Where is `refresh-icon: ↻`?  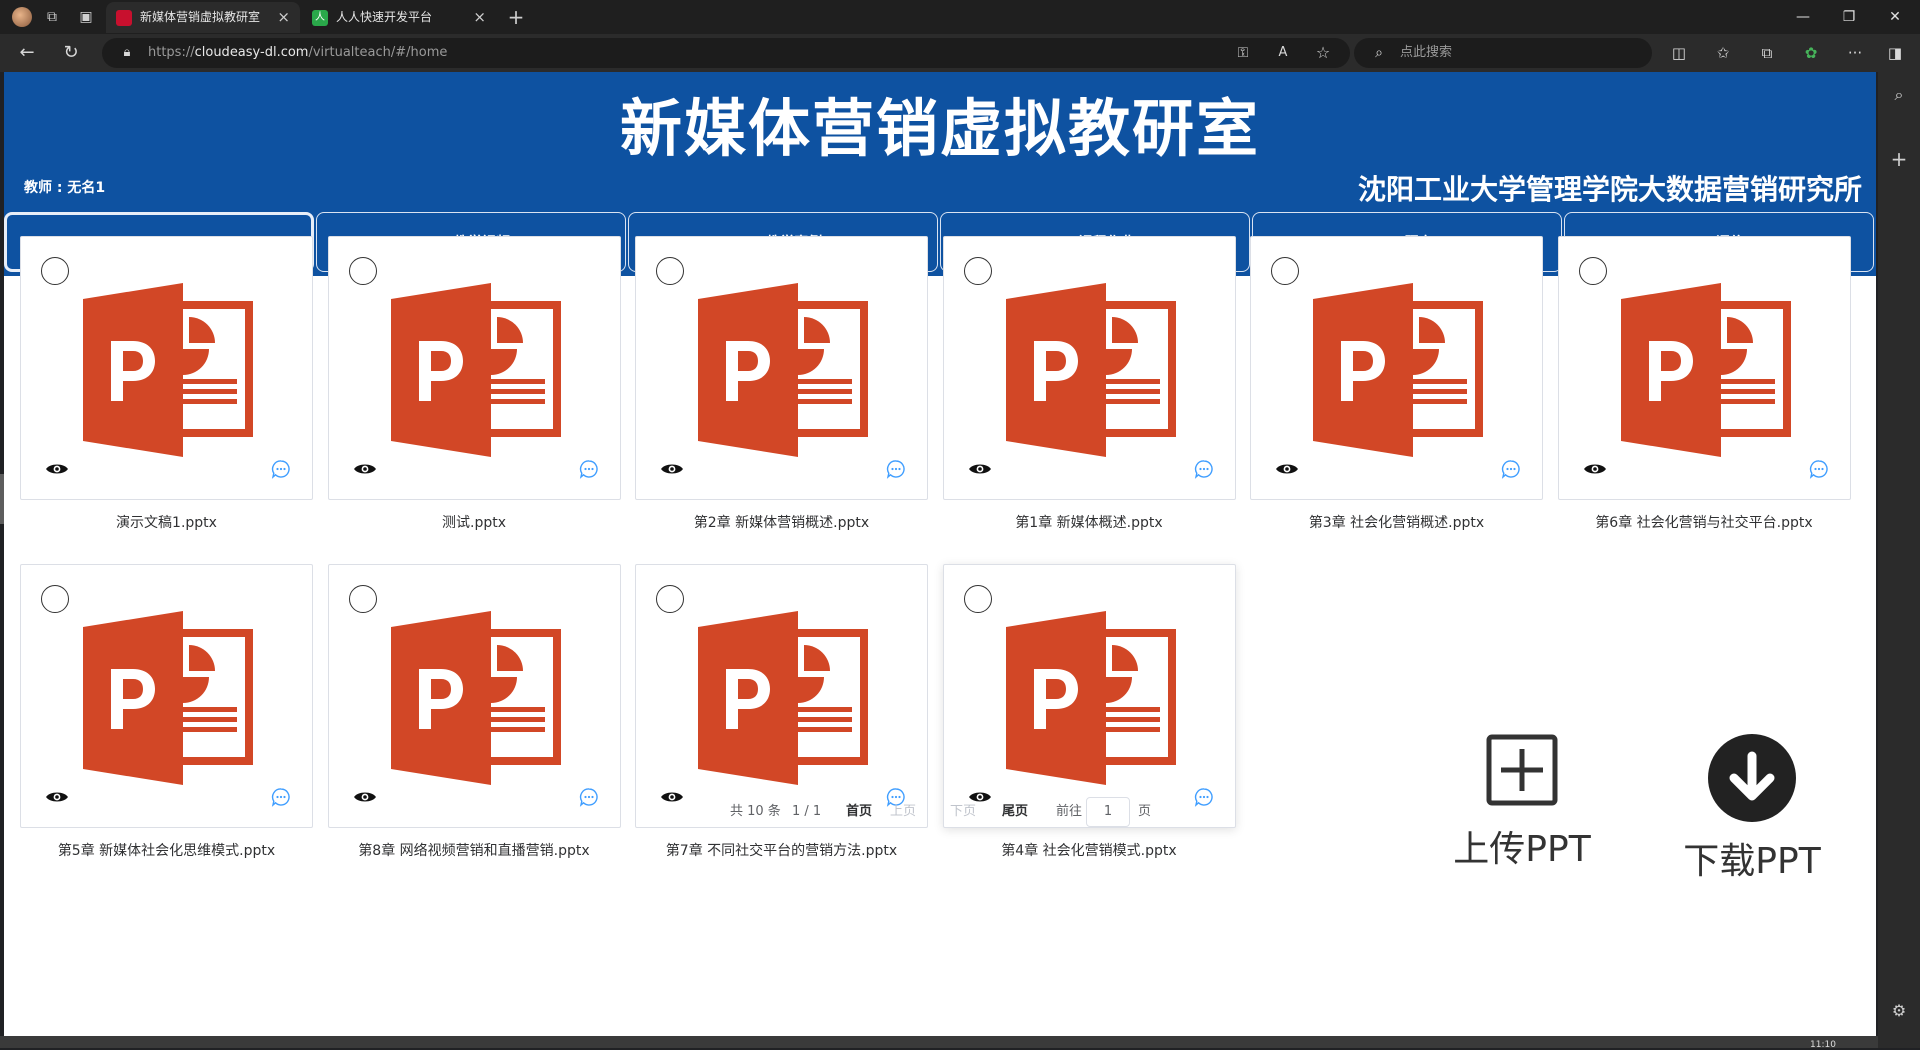
refresh-icon: ↻ is located at coordinates (71, 53).